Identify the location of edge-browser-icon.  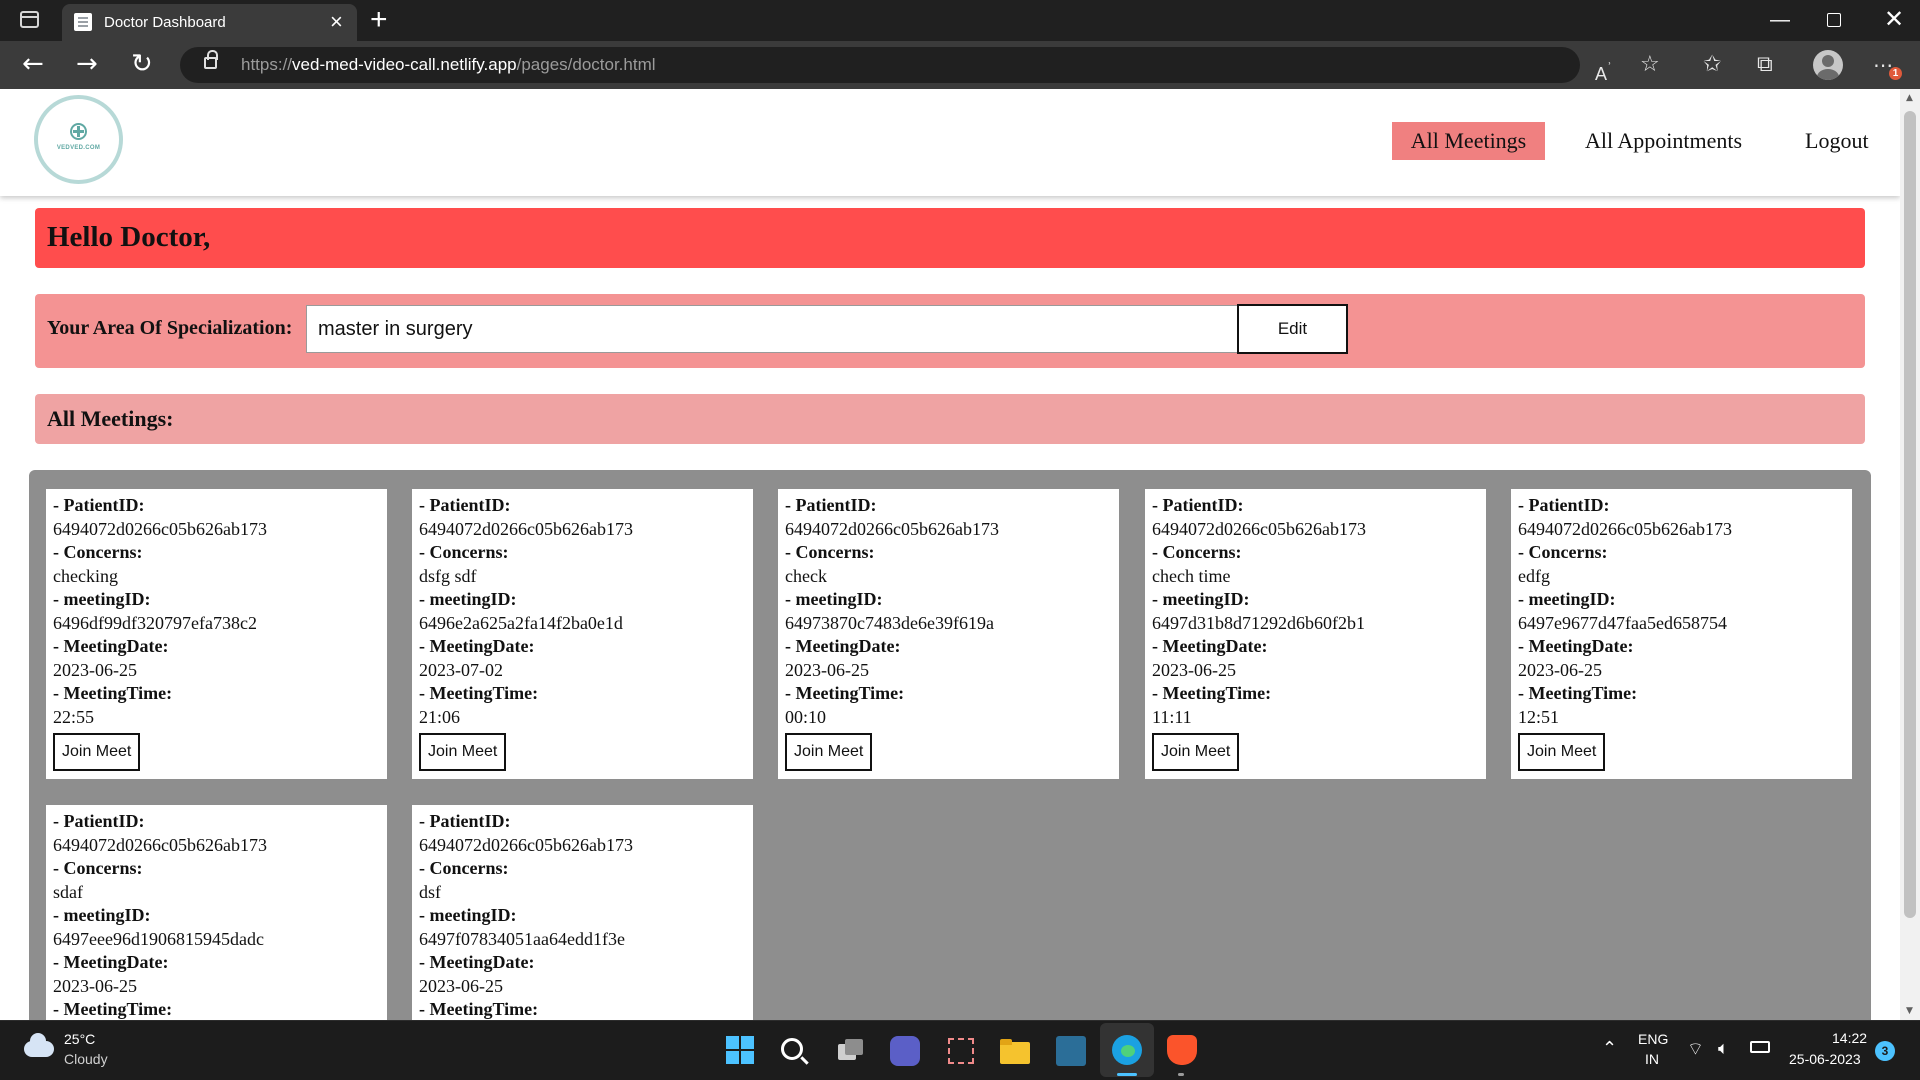
(1127, 1050).